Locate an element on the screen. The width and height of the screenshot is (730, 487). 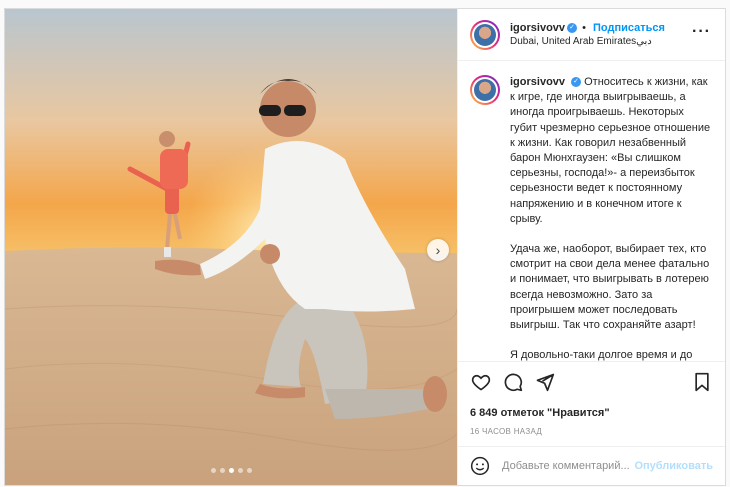
chevron-right-icon: › is located at coordinates (438, 250).